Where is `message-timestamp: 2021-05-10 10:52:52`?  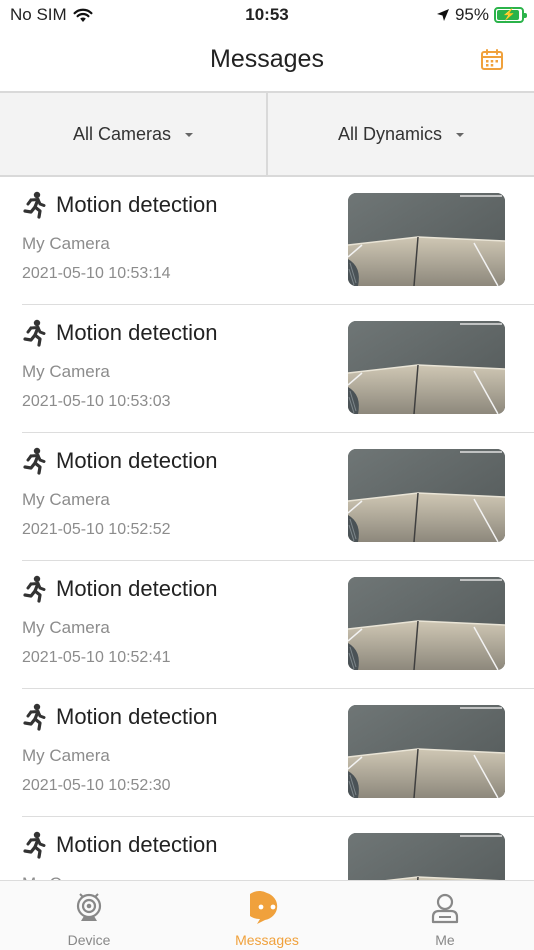
message-timestamp: 2021-05-10 10:52:52 is located at coordinates (96, 529).